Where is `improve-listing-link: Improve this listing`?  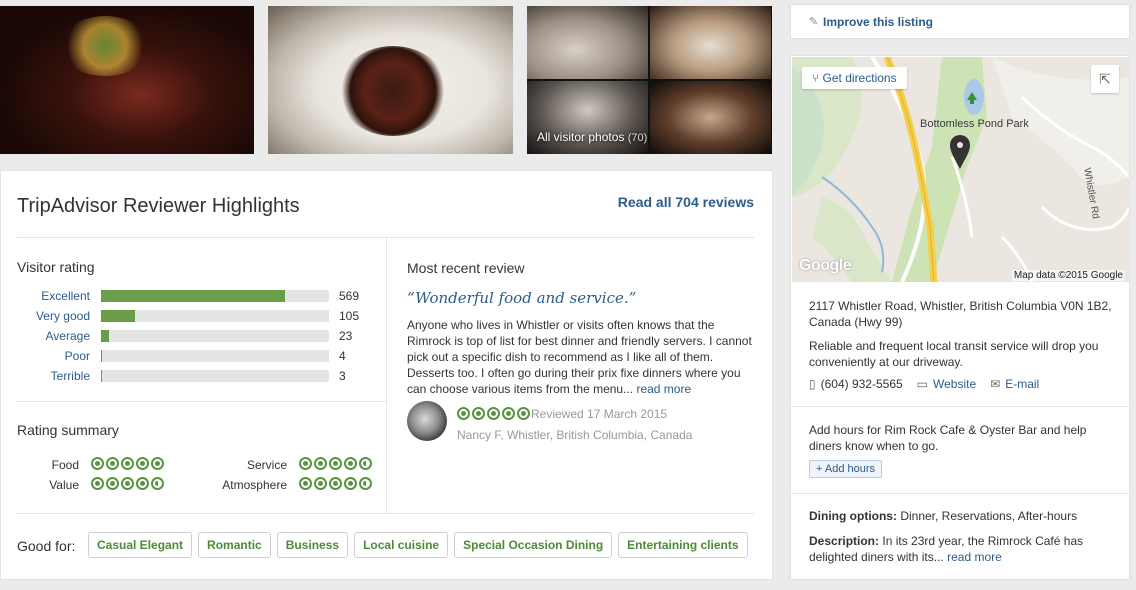 improve-listing-link: Improve this listing is located at coordinates (878, 22).